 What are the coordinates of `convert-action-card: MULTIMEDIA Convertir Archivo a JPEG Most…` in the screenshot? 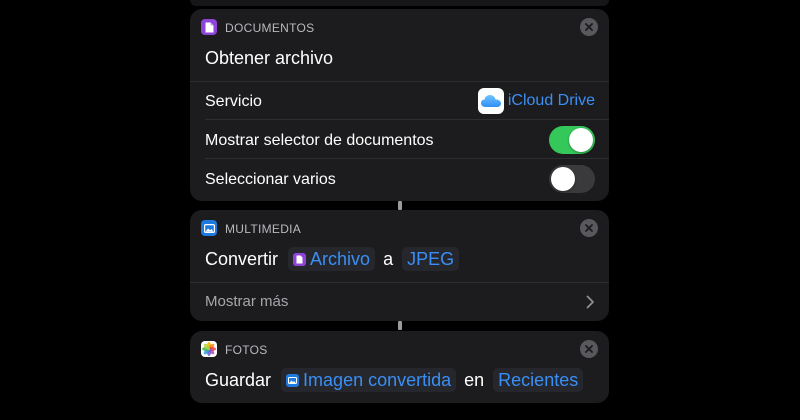 It's located at (399, 265).